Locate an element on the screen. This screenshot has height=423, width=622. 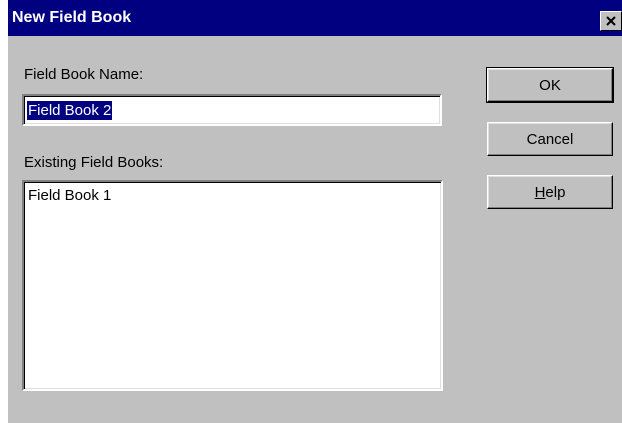
field-book-name-value: Field Book 2 is located at coordinates (70, 110).